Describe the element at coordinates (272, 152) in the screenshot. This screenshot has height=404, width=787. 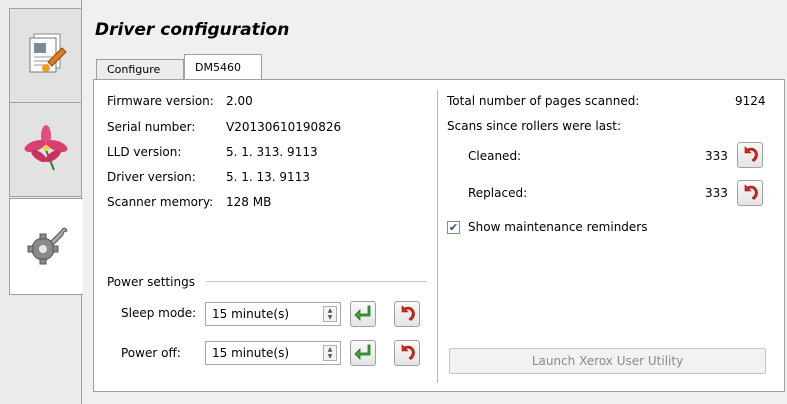
I see `lld-value: 5. 1. 313. 9113` at that location.